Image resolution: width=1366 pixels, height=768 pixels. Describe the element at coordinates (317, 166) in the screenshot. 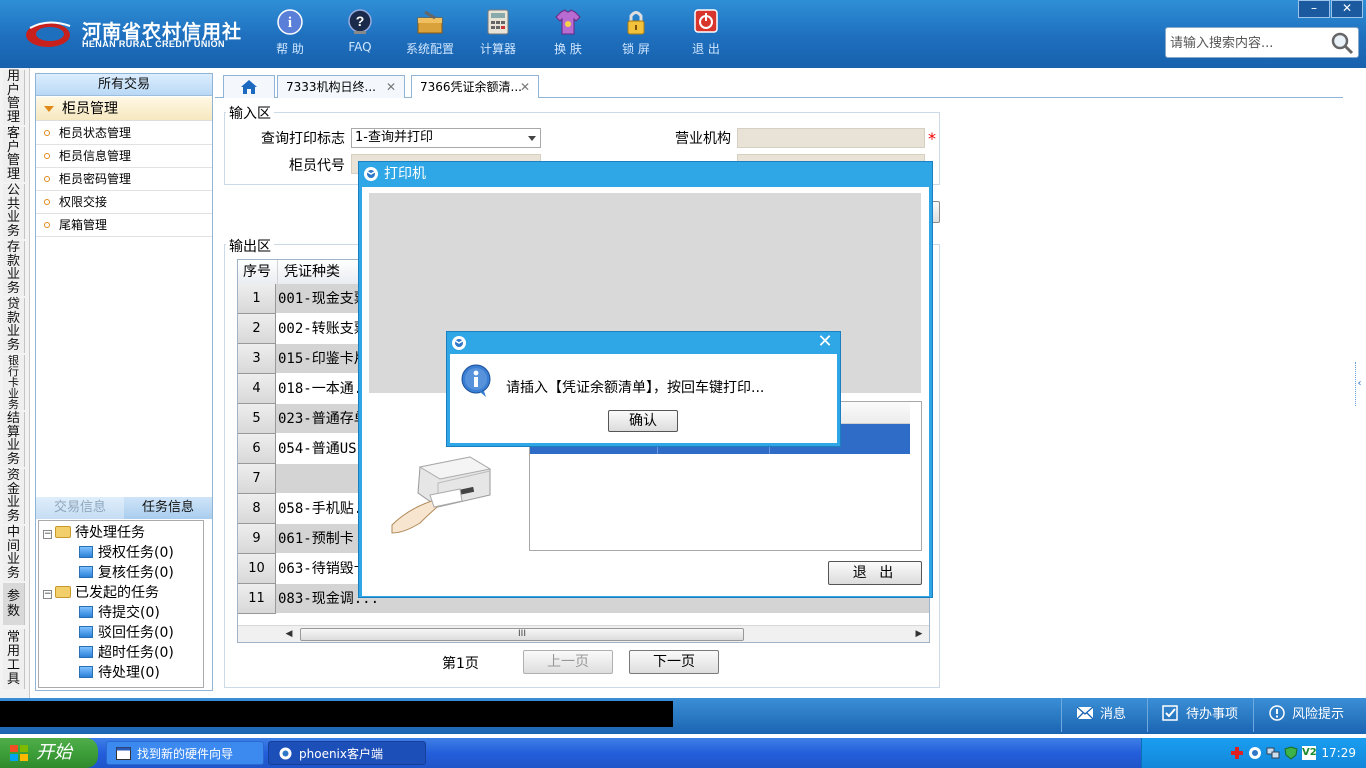

I see `teller-id-label: 柜员代号` at that location.